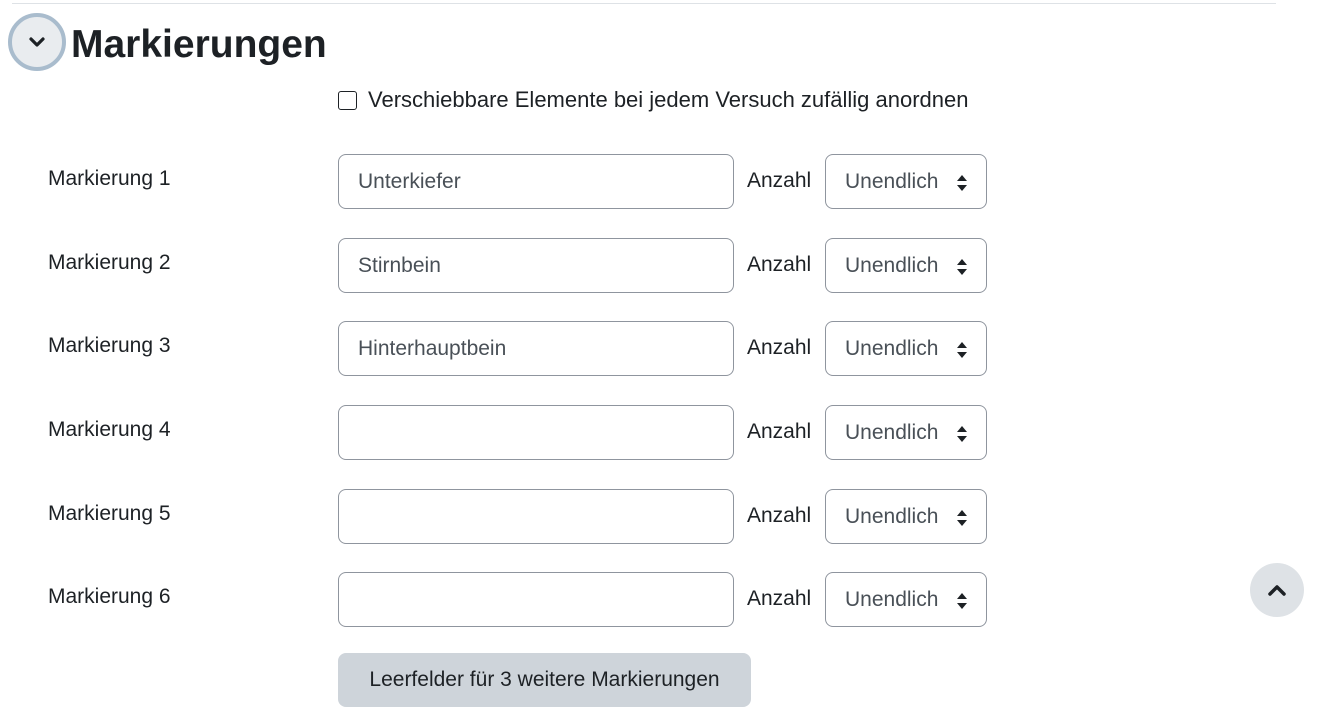  I want to click on marker-row-3: Markierung 3 Anzahl Unendlich, so click(500, 349).